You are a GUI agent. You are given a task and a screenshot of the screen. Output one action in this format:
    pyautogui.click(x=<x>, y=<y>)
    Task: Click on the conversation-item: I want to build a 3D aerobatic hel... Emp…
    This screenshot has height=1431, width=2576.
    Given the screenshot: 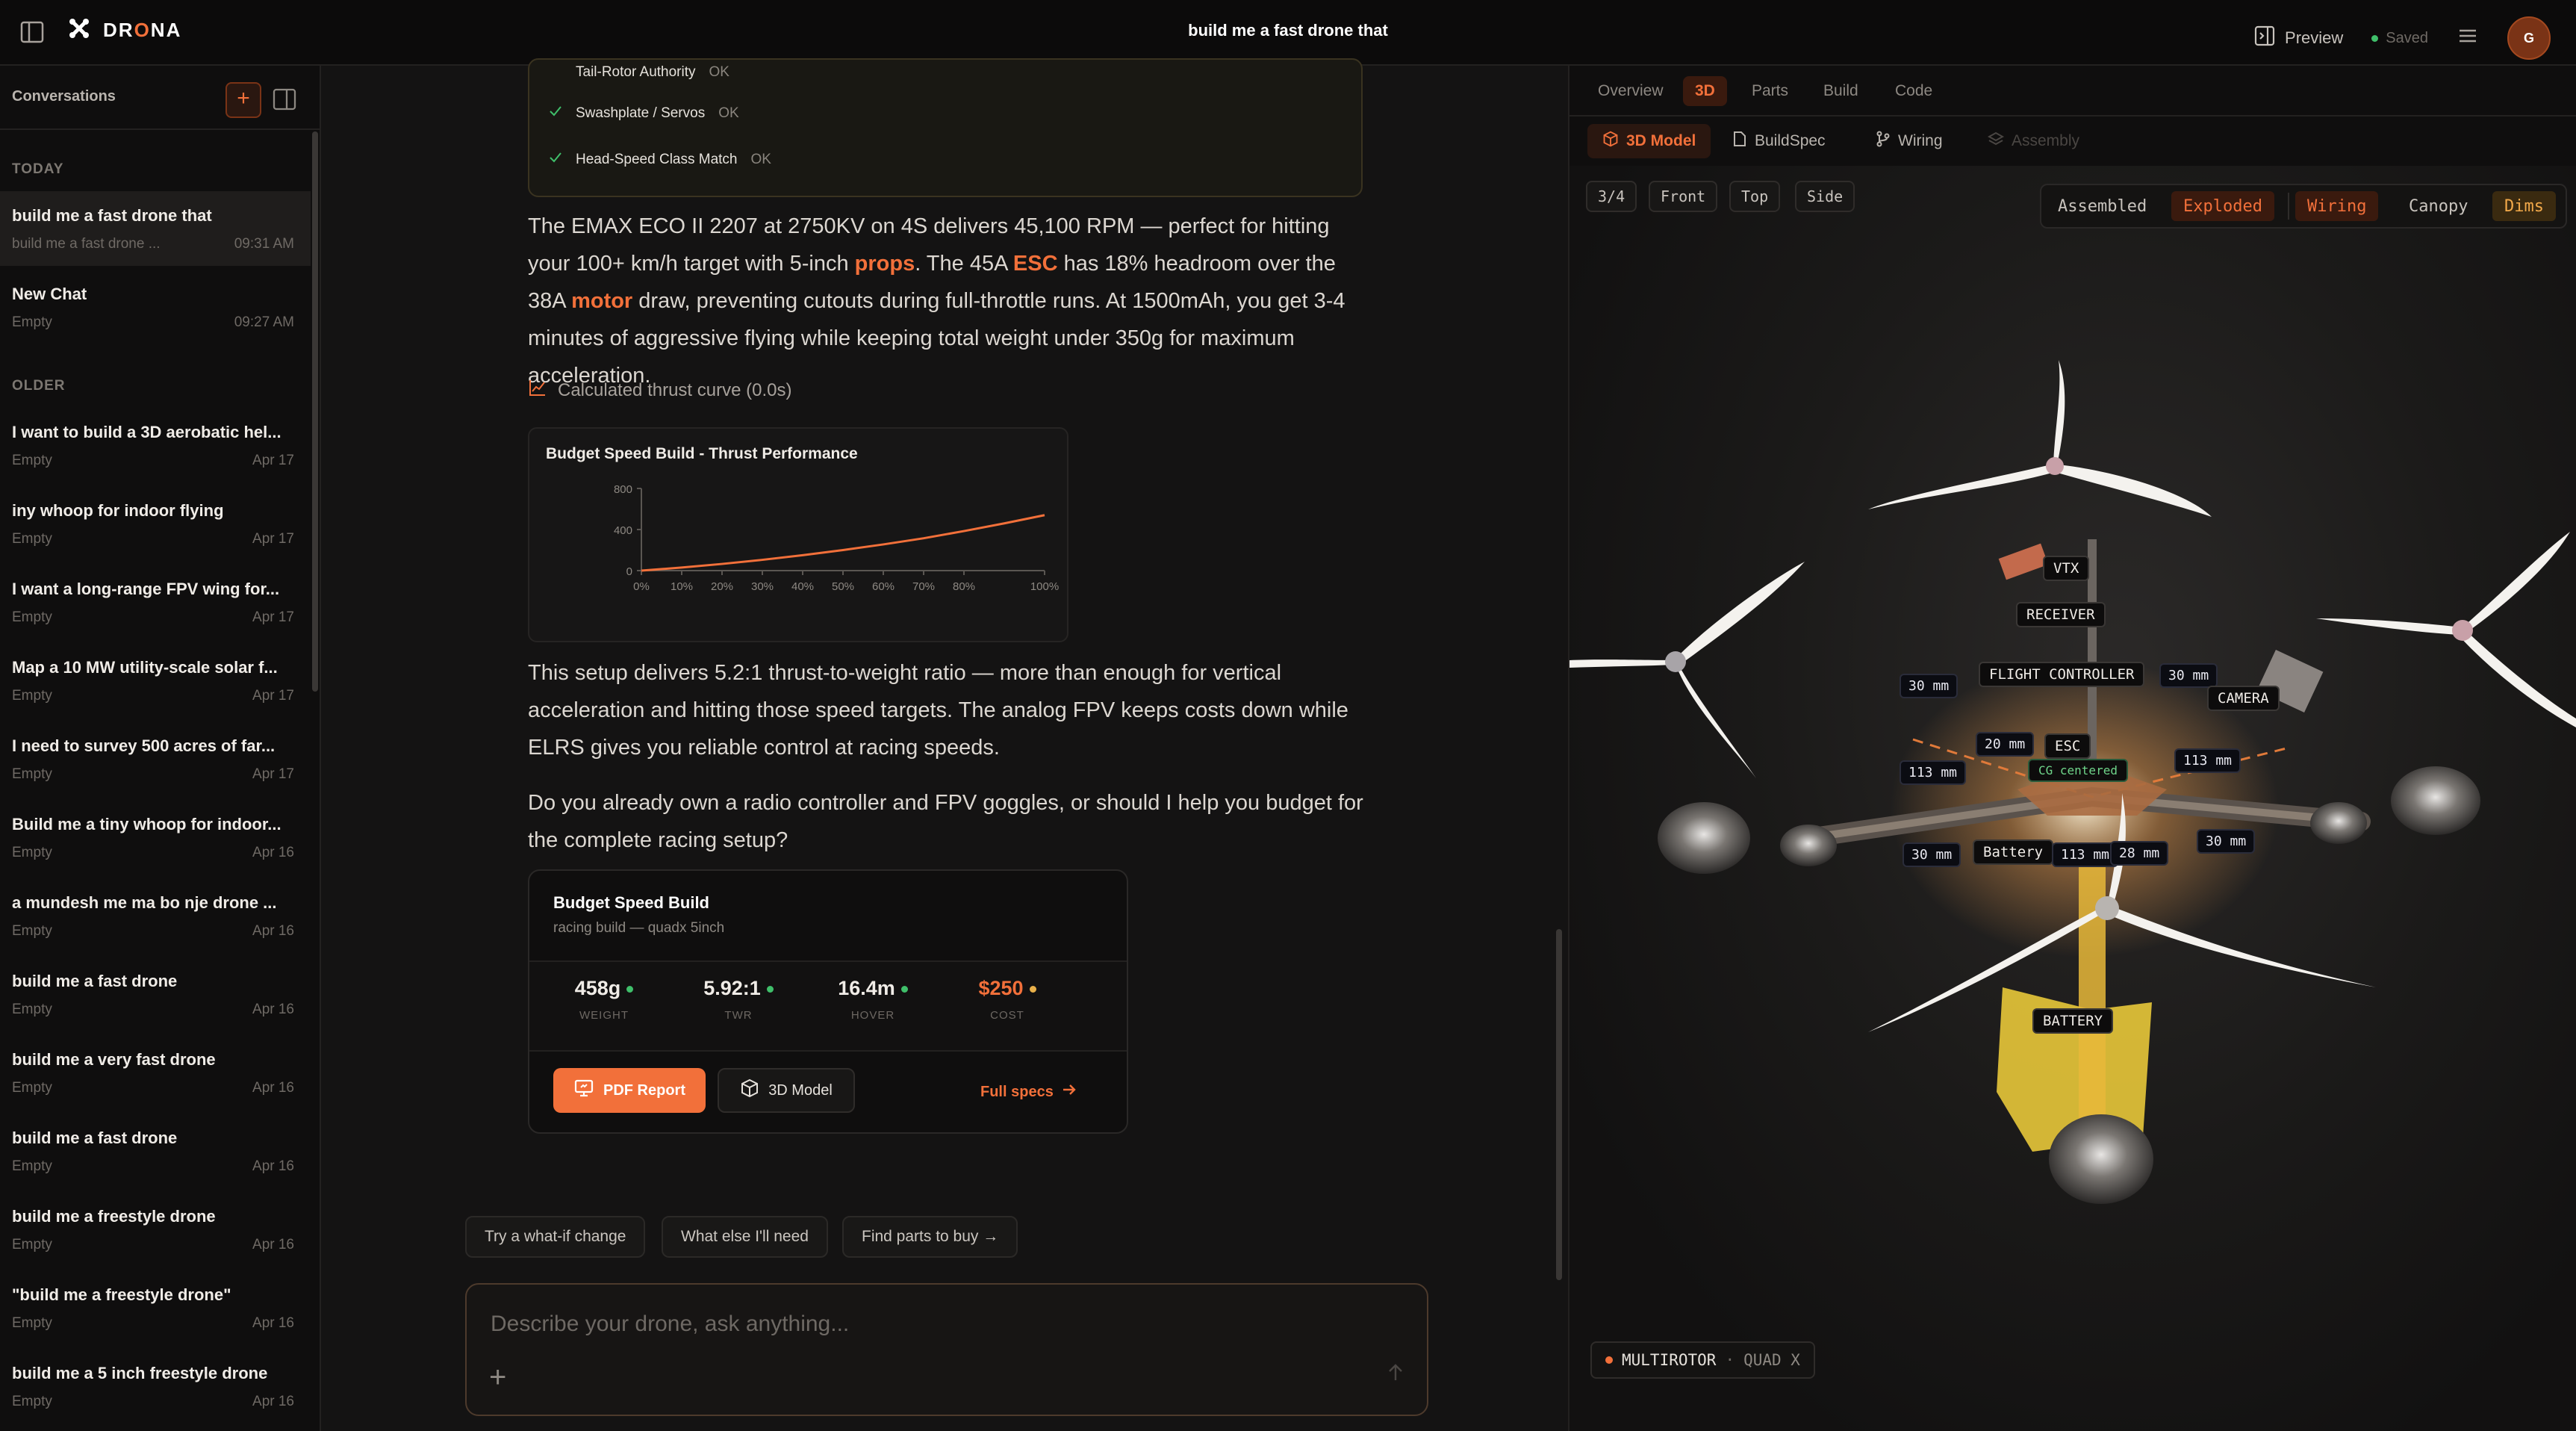 What is the action you would take?
    pyautogui.click(x=155, y=445)
    